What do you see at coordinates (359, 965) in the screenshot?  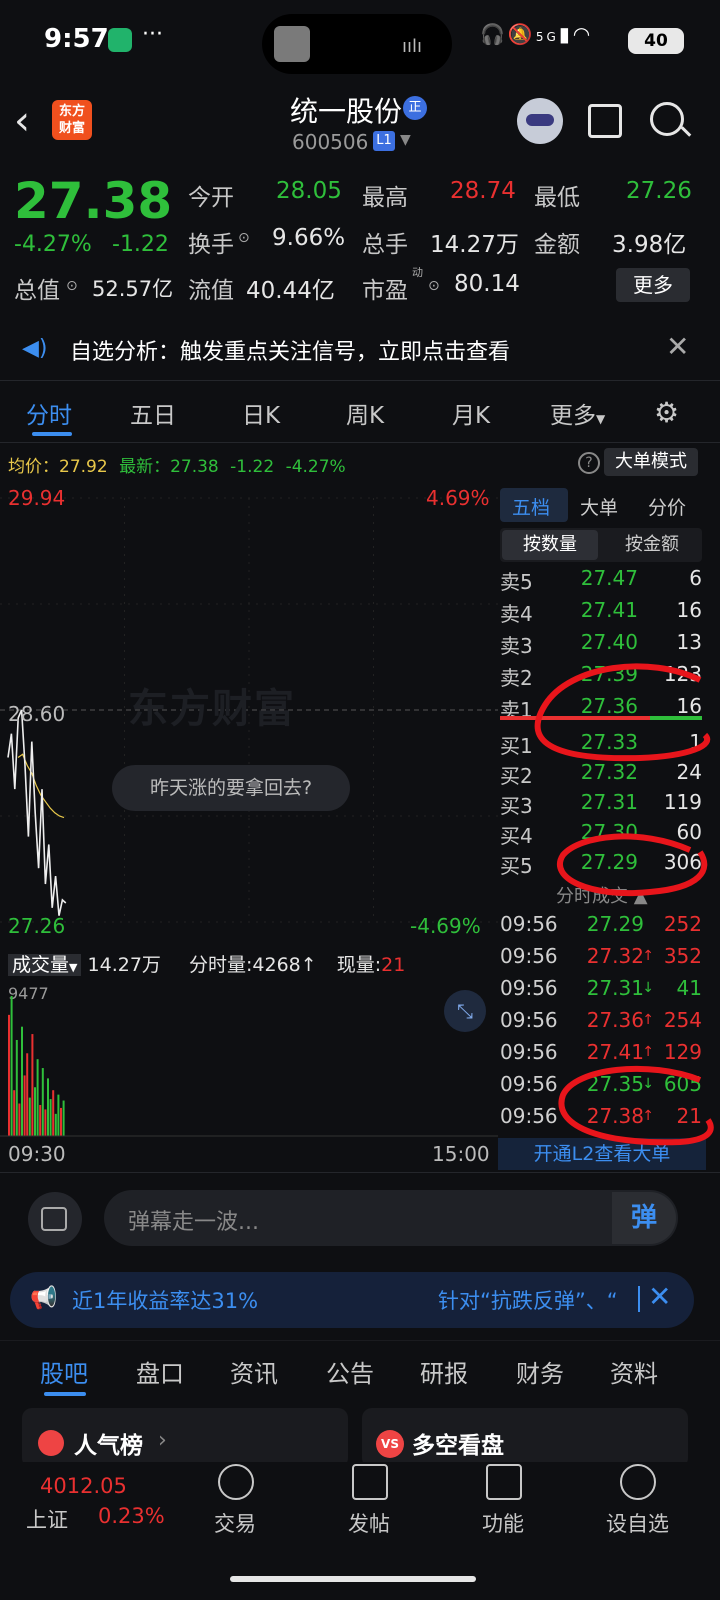 I see `current-volume-label: 现量:` at bounding box center [359, 965].